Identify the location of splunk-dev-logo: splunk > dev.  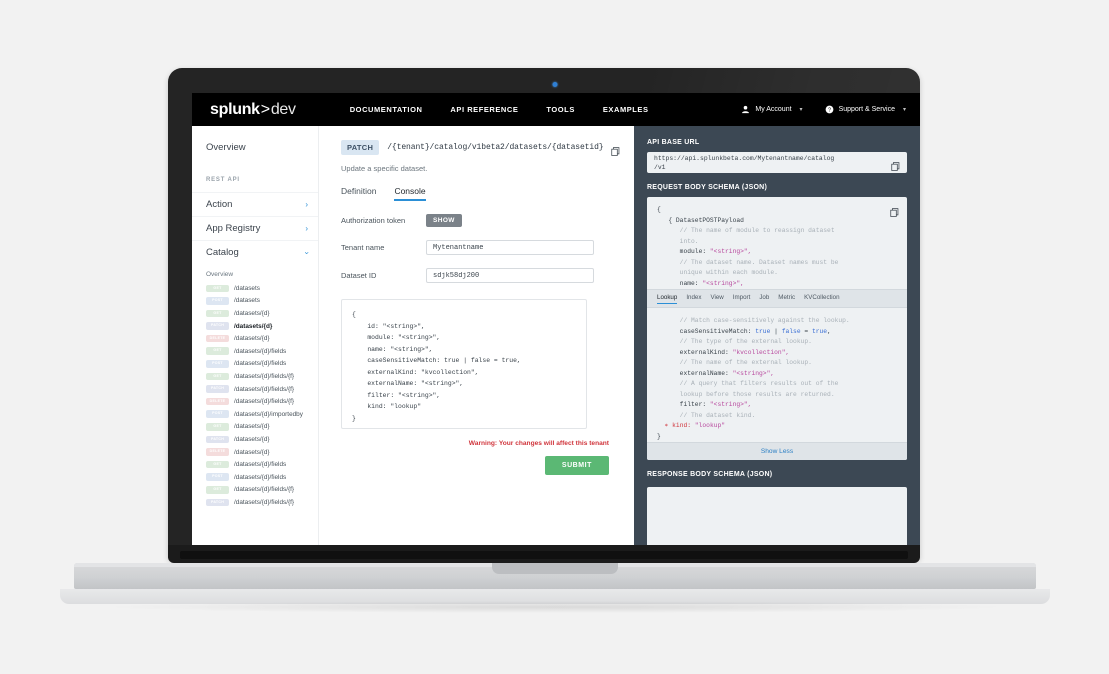
(253, 110).